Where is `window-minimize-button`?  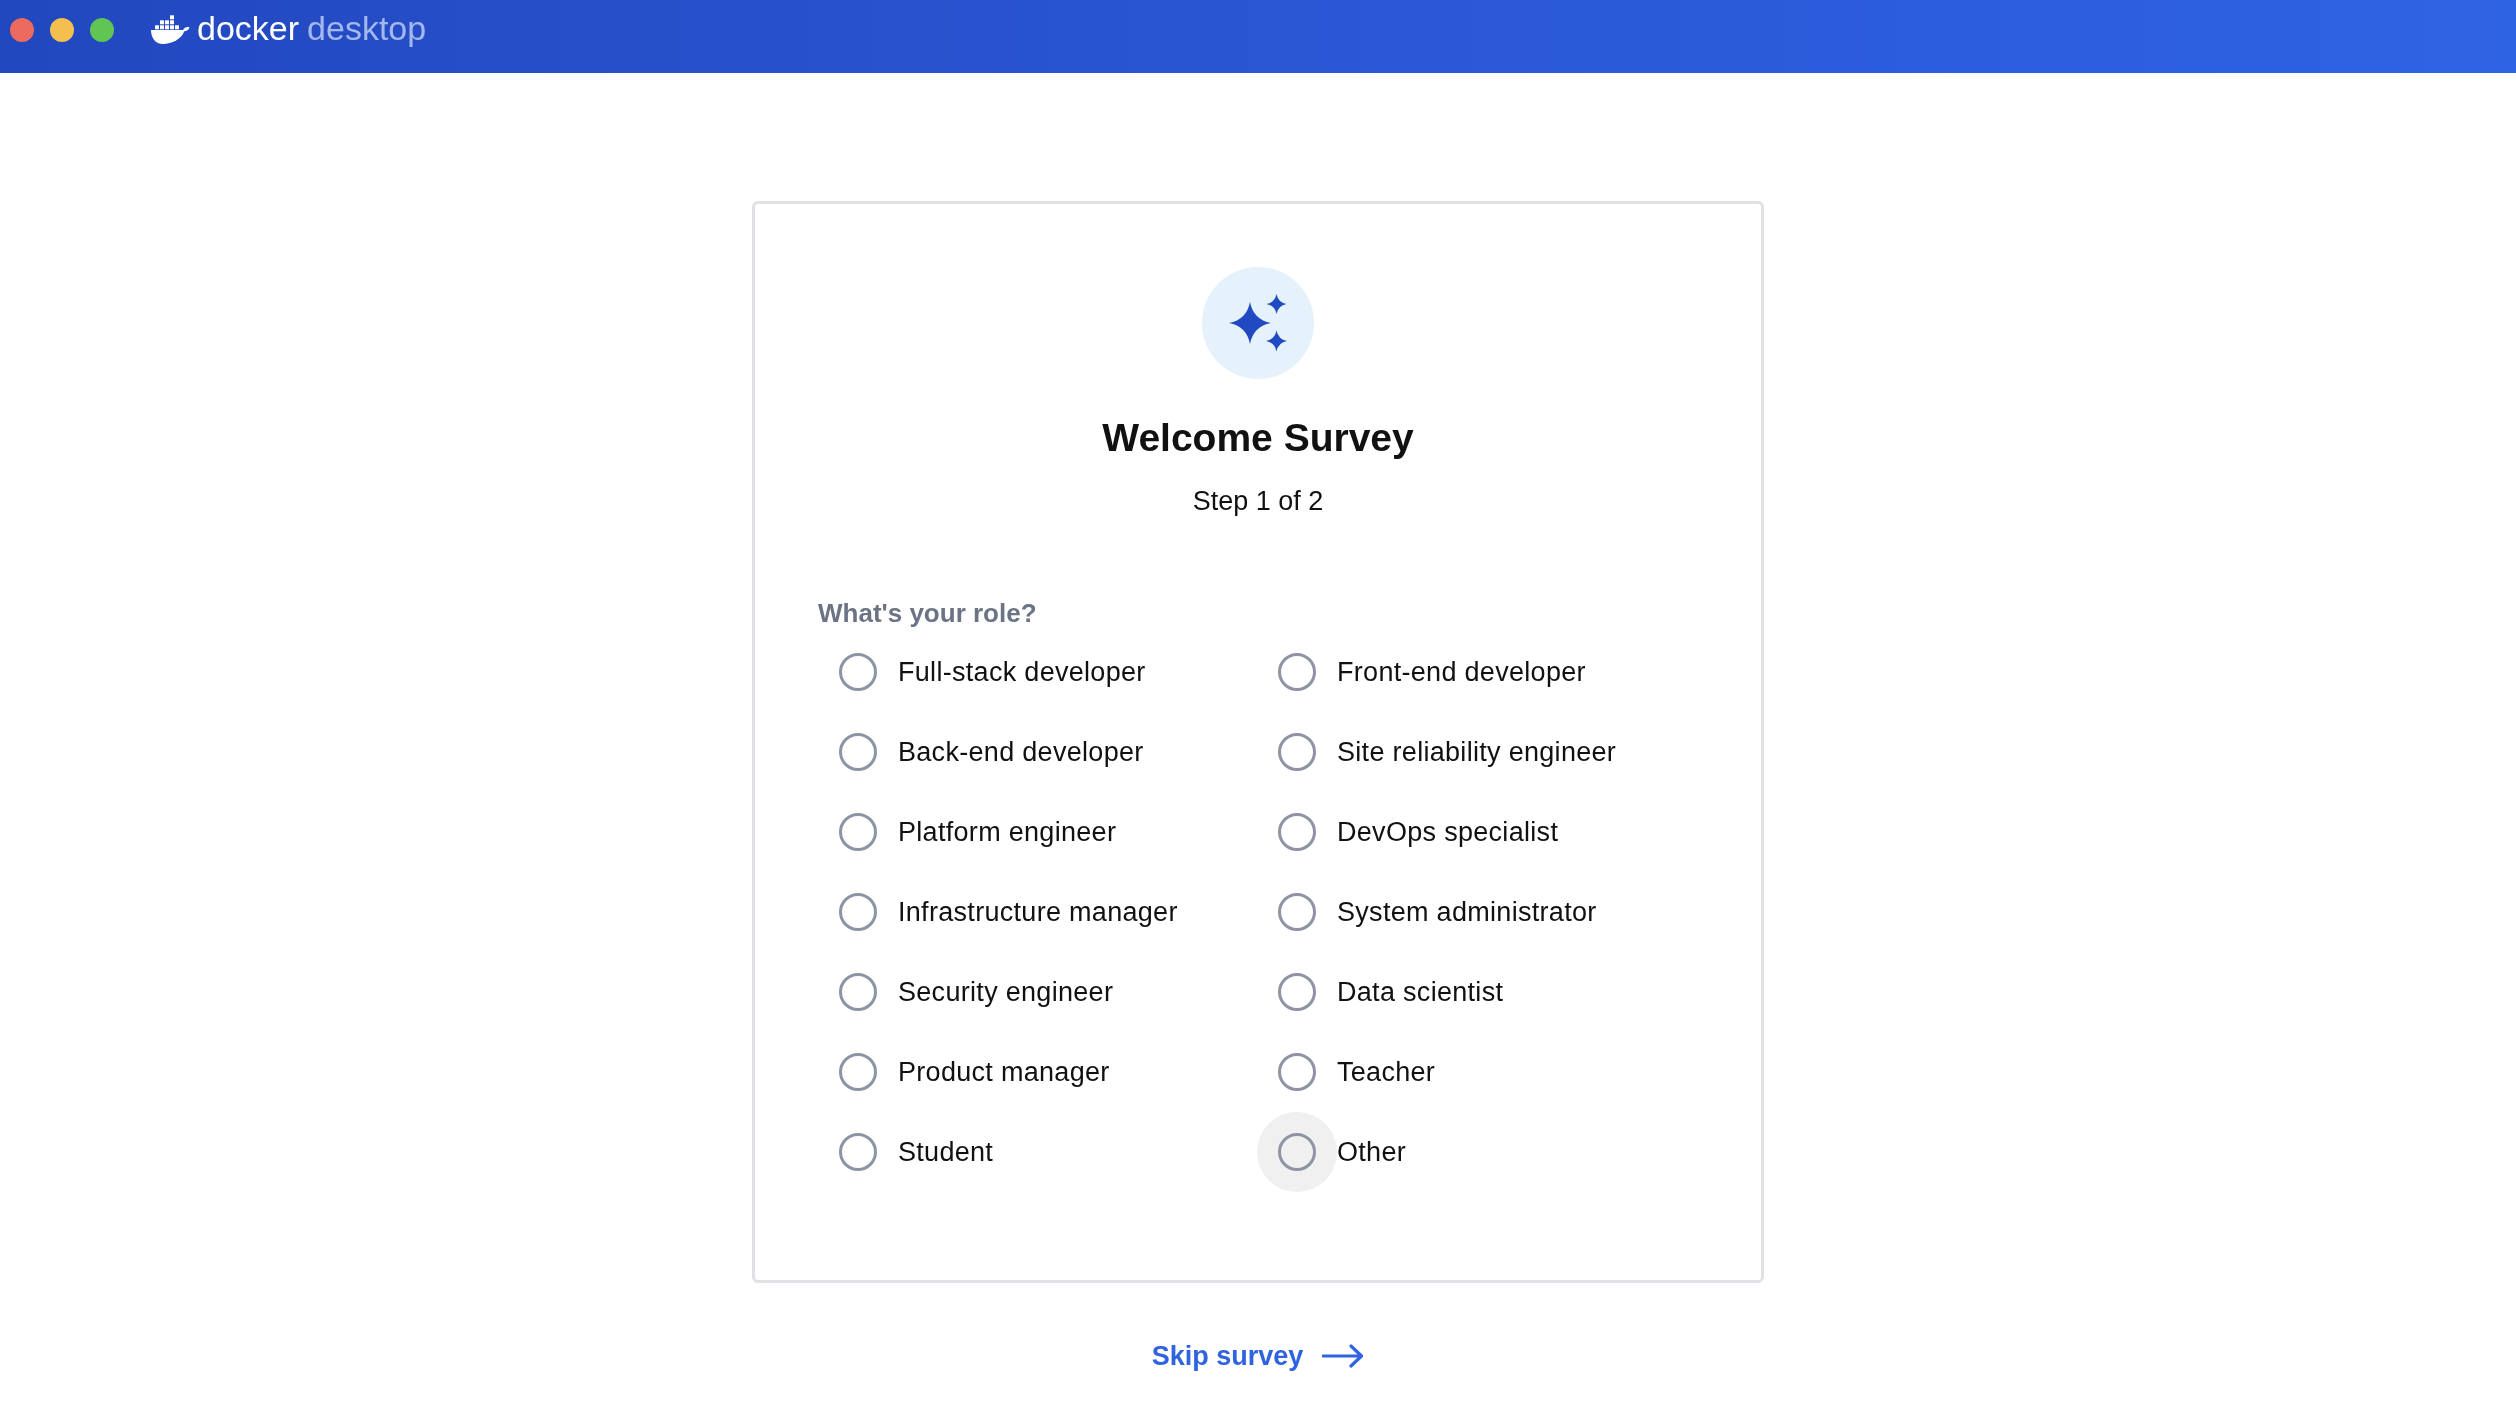 window-minimize-button is located at coordinates (62, 30).